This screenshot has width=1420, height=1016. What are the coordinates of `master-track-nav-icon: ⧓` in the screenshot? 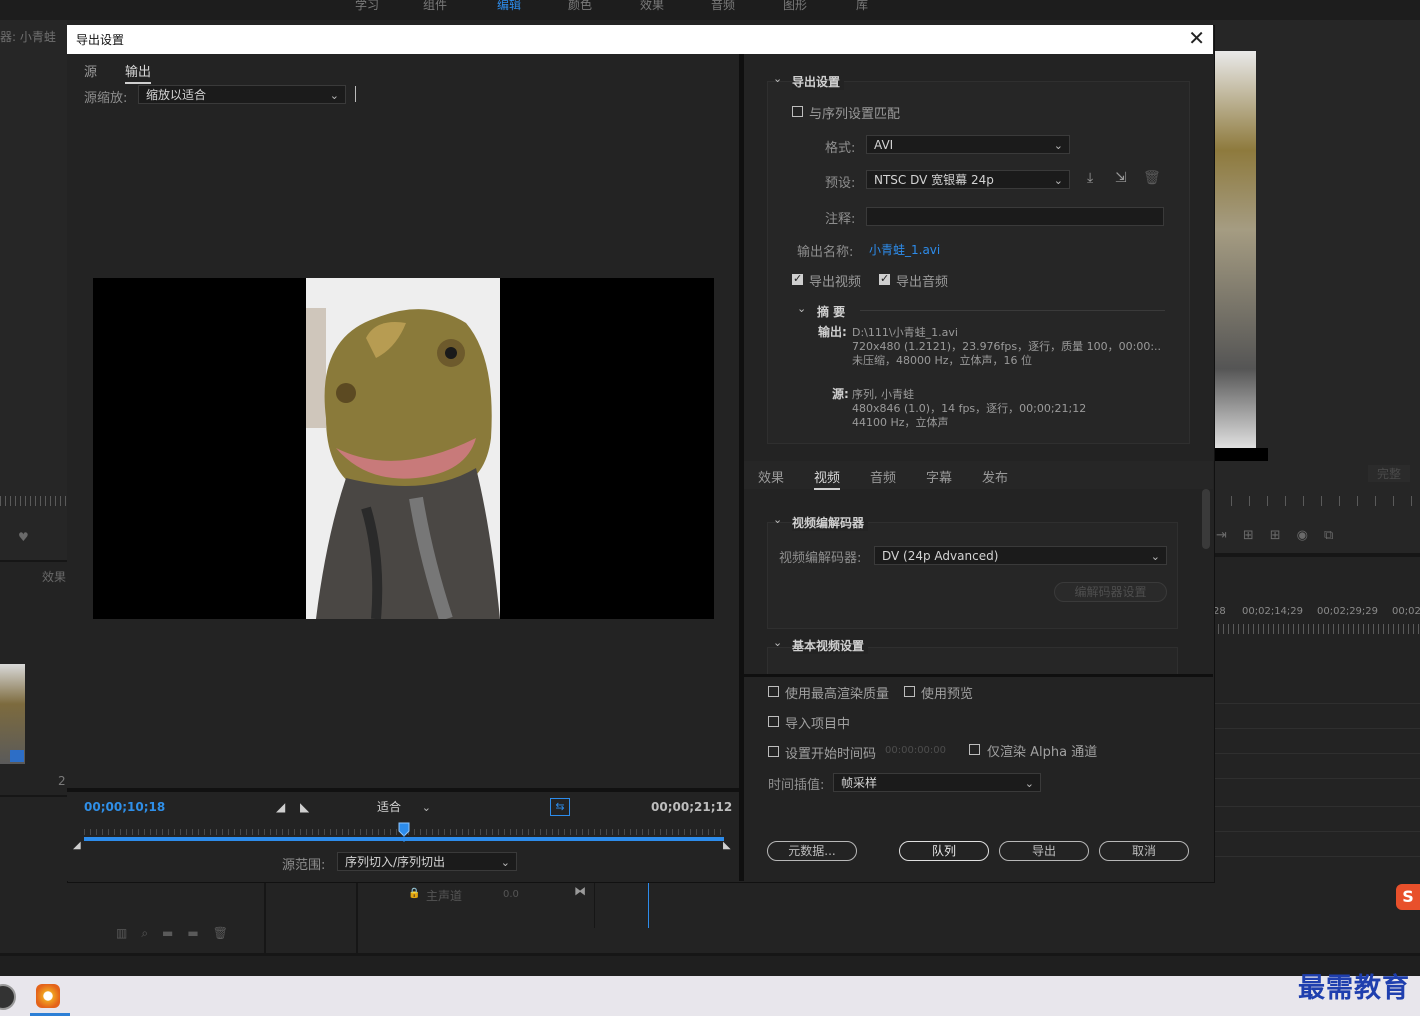 It's located at (580, 891).